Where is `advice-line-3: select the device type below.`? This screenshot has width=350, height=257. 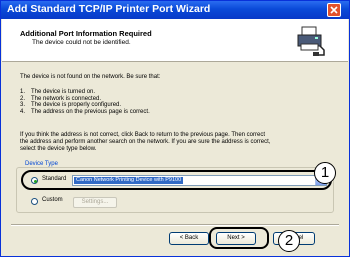
advice-line-3: select the device type below. is located at coordinates (58, 149).